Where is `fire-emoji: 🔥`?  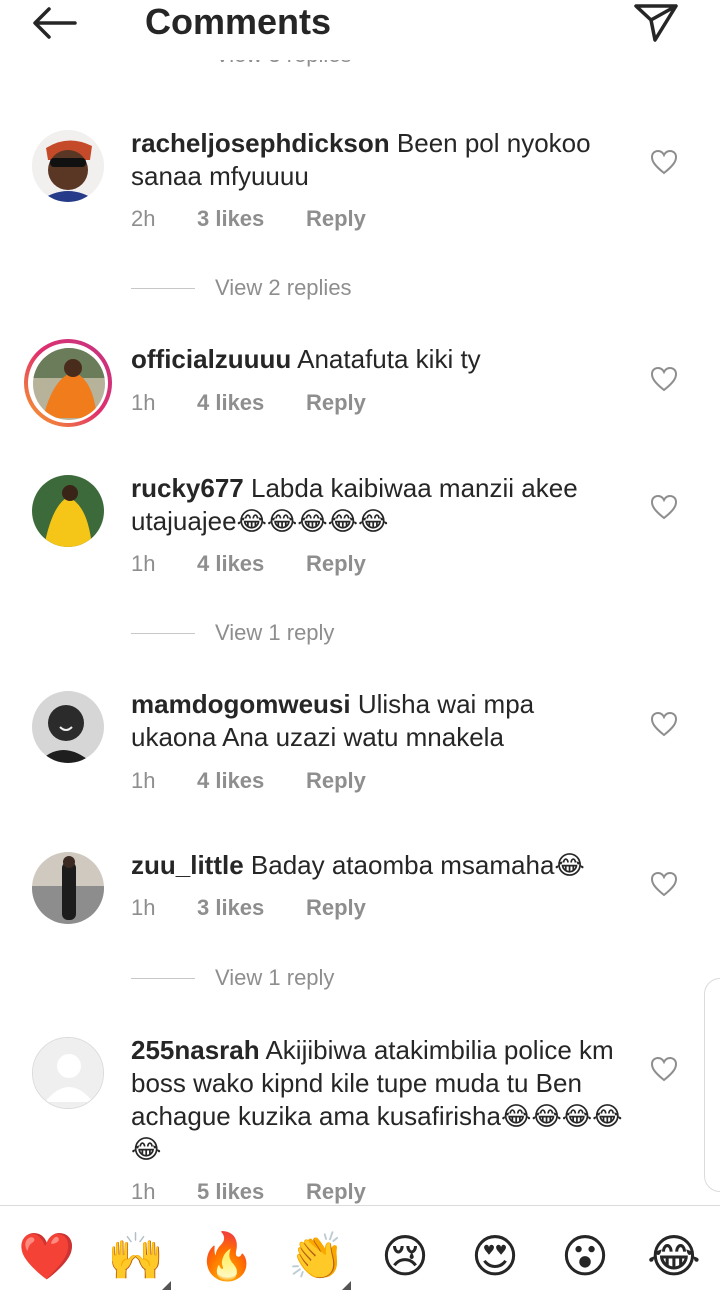 fire-emoji: 🔥 is located at coordinates (226, 1256).